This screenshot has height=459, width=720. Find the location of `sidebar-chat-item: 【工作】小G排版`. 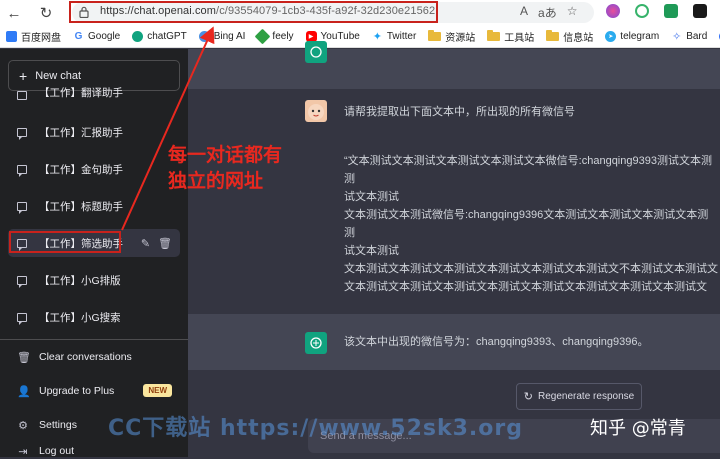

sidebar-chat-item: 【工作】小G排版 is located at coordinates (94, 280).